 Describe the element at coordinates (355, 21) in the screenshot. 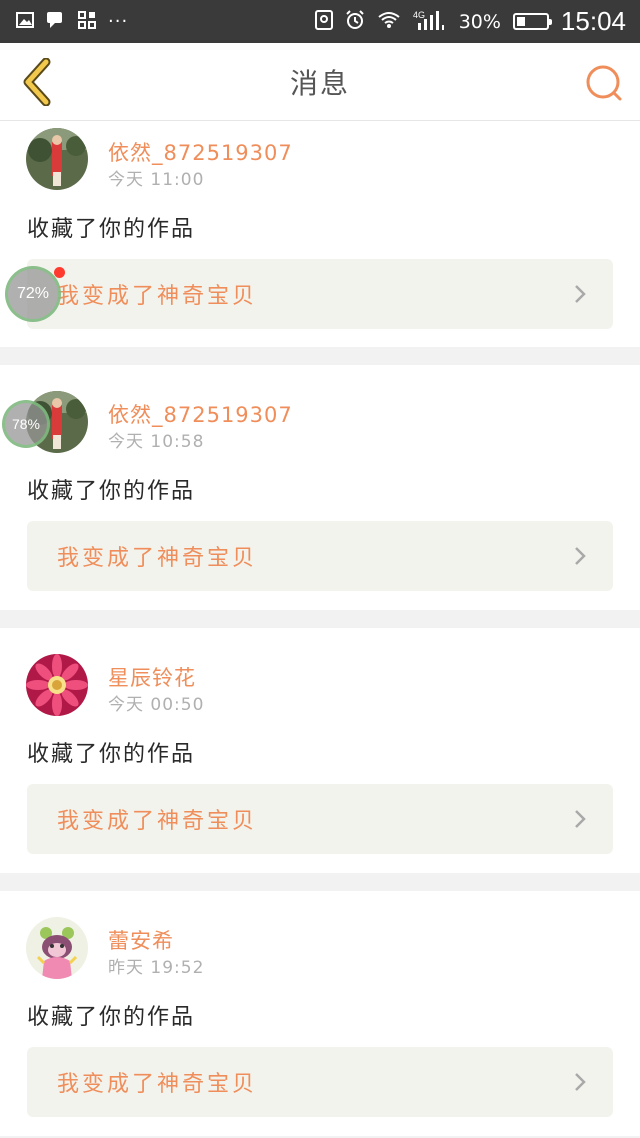

I see `alarm-icon` at that location.